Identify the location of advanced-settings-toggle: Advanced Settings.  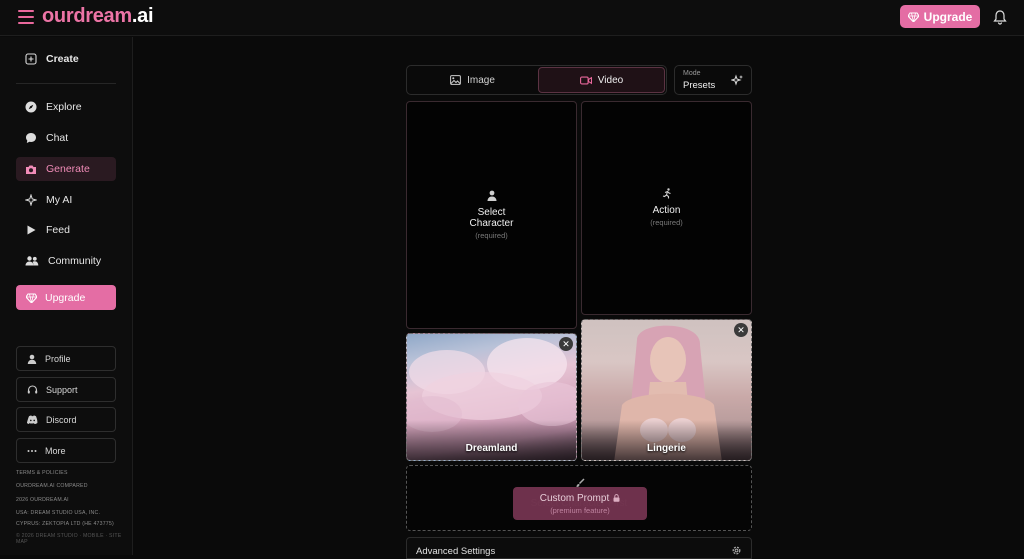
(579, 548).